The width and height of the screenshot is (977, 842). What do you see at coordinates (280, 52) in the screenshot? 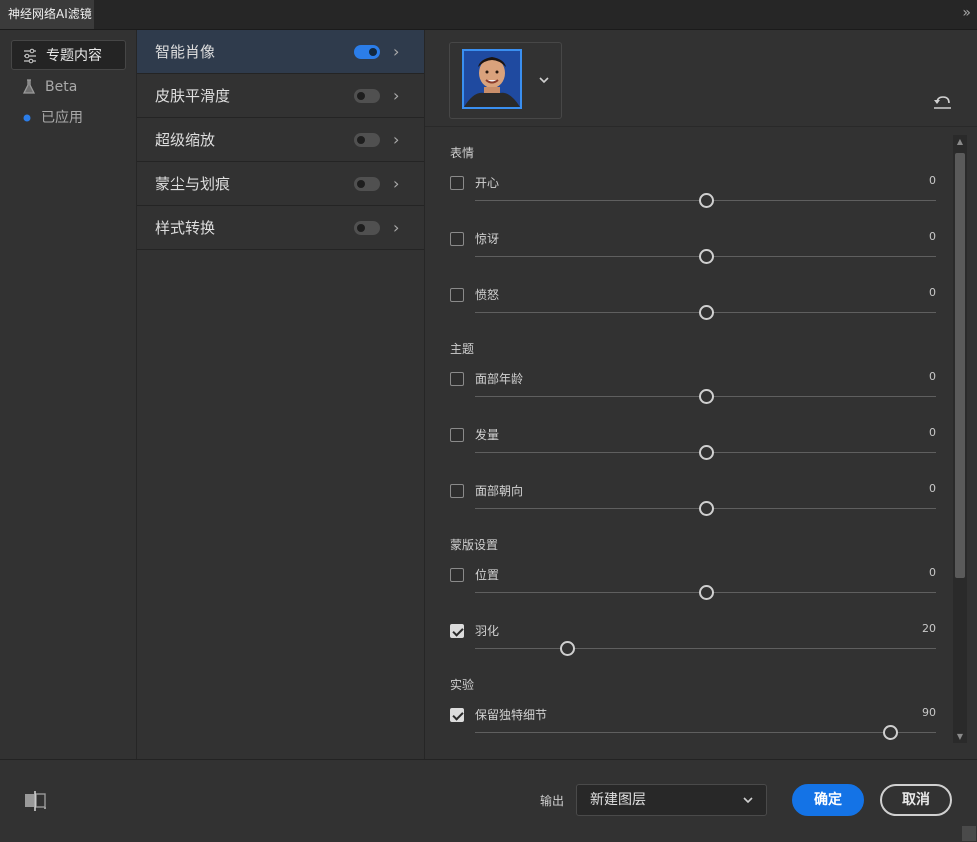
I see `filter-item-smart-portrait: 智能肖像 ›` at bounding box center [280, 52].